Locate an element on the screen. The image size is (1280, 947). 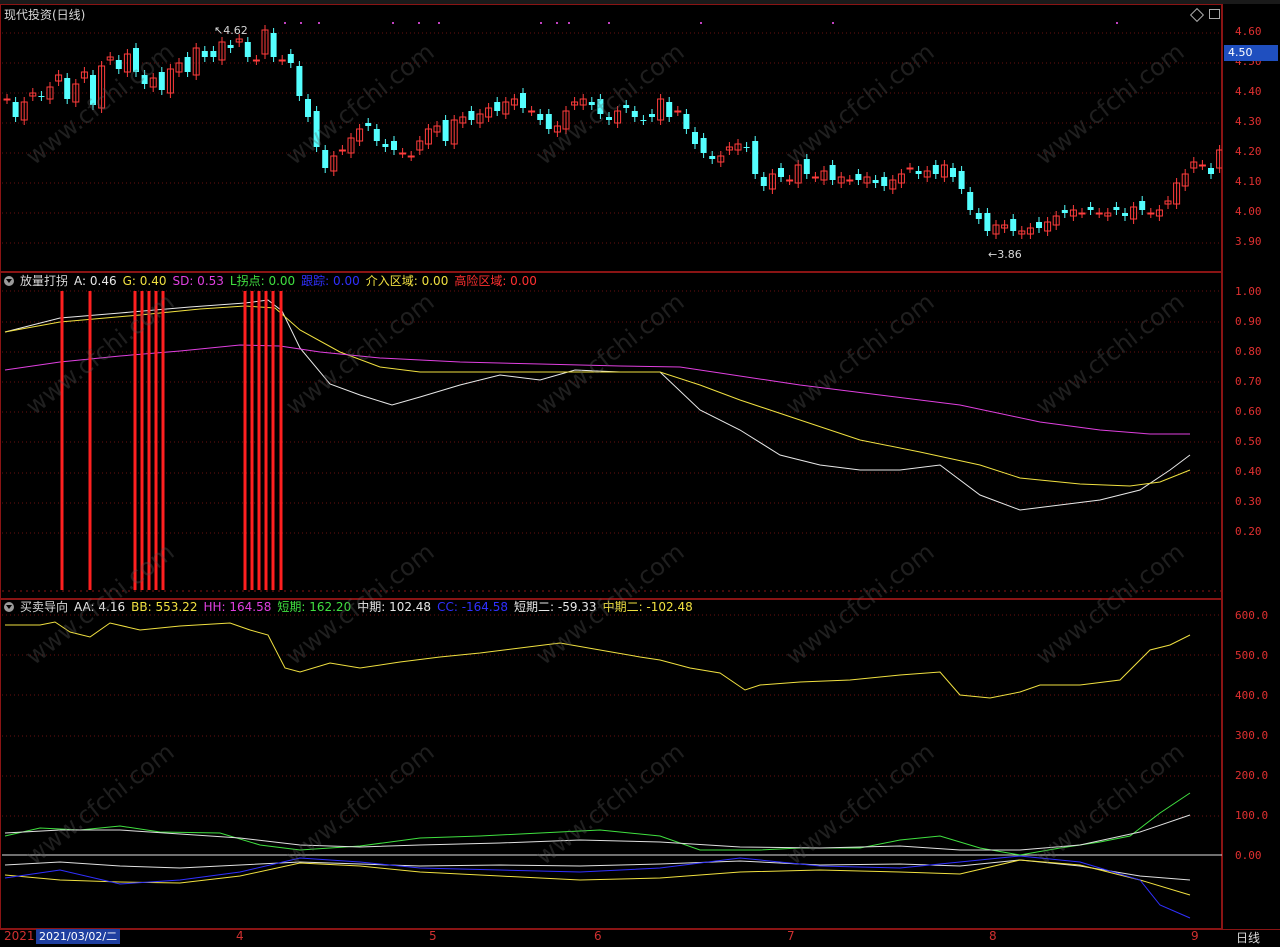
indicator1-axis-tick: 0.50 is located at coordinates (1248, 441).